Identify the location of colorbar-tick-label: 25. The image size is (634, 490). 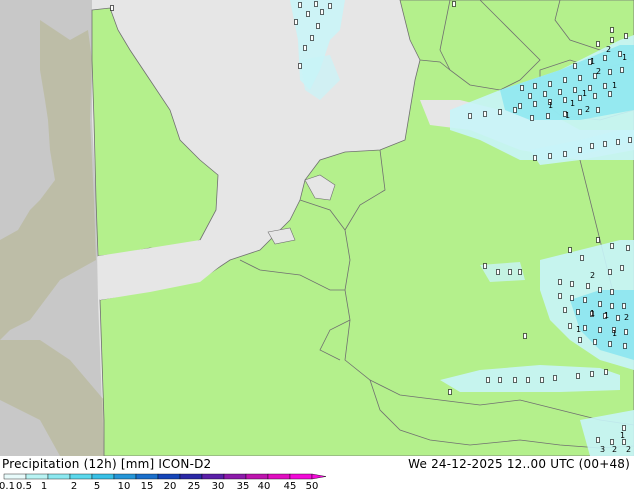
(194, 485).